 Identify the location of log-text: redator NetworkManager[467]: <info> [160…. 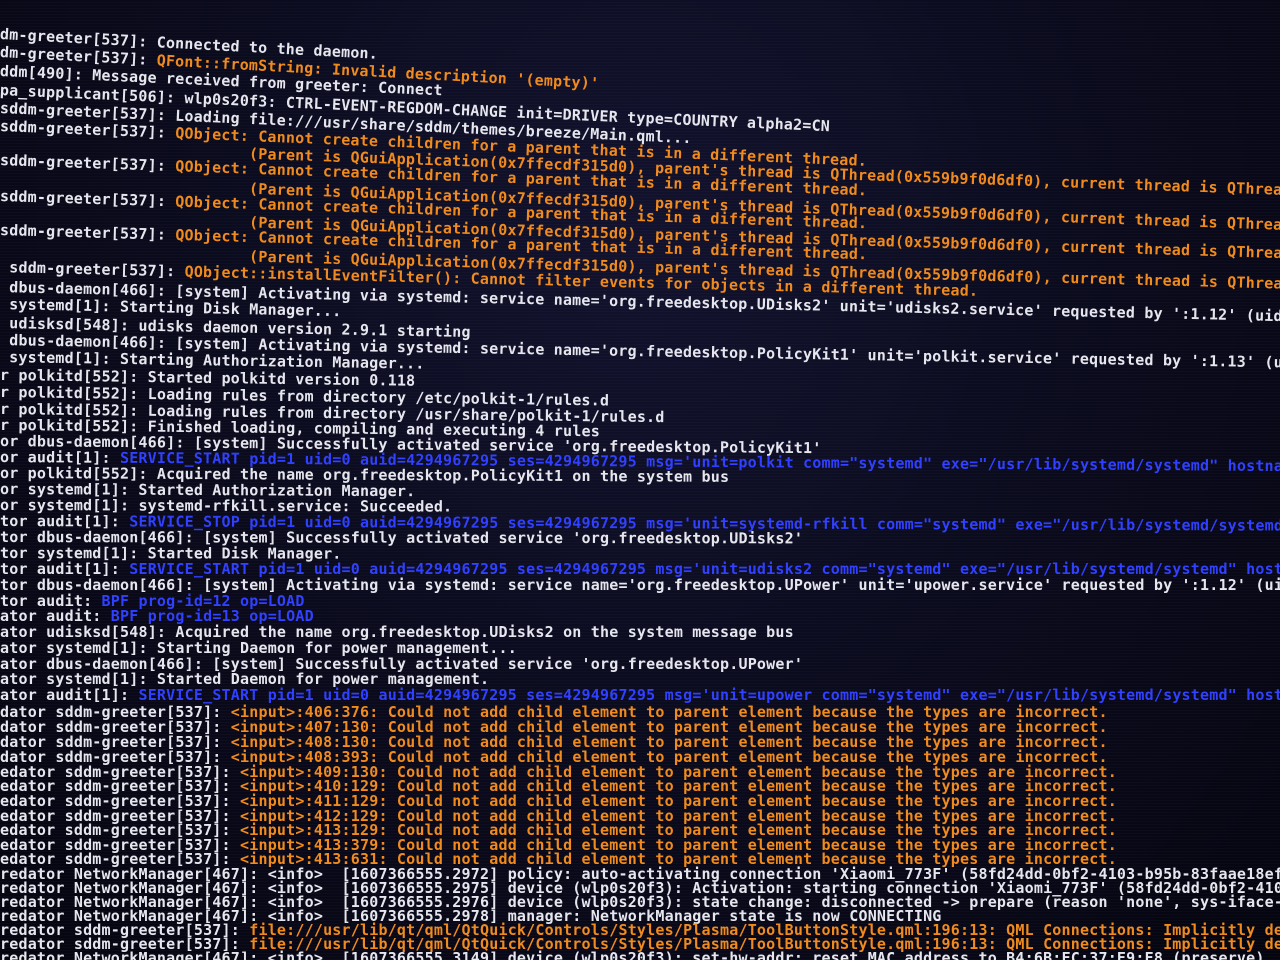
(632, 954).